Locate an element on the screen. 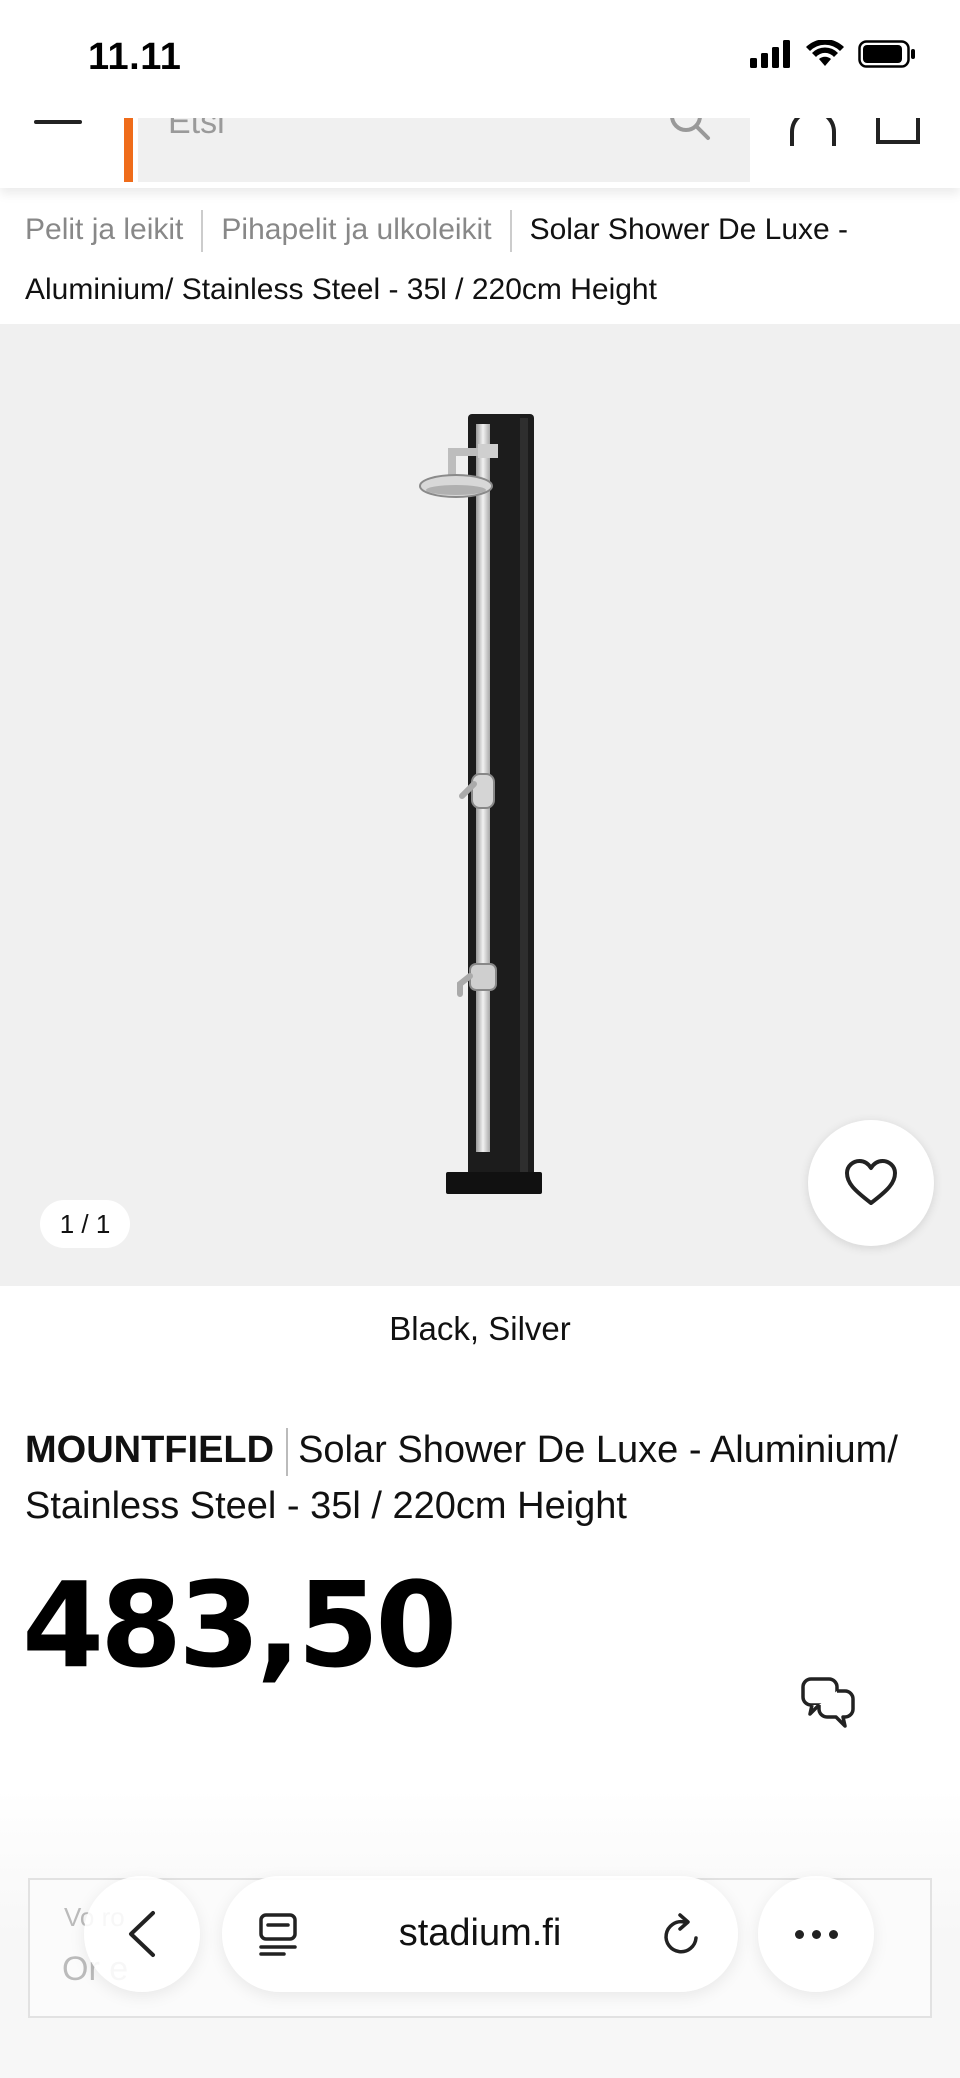  more-button is located at coordinates (816, 1934).